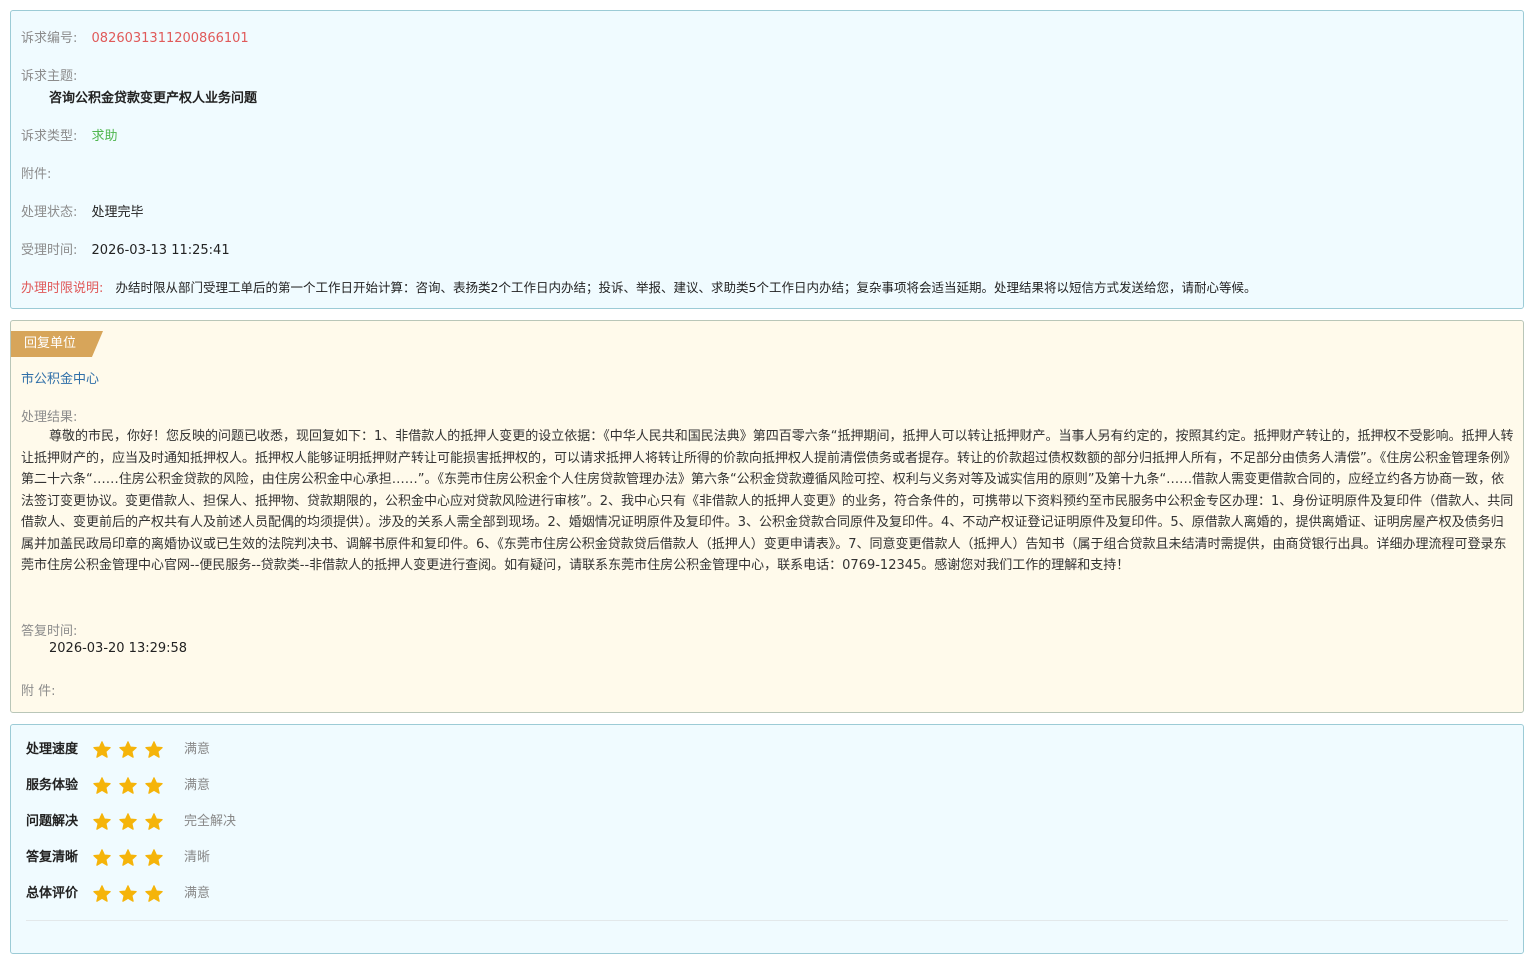 This screenshot has width=1536, height=954. I want to click on rating-row: 处理速度 满意, so click(118, 750).